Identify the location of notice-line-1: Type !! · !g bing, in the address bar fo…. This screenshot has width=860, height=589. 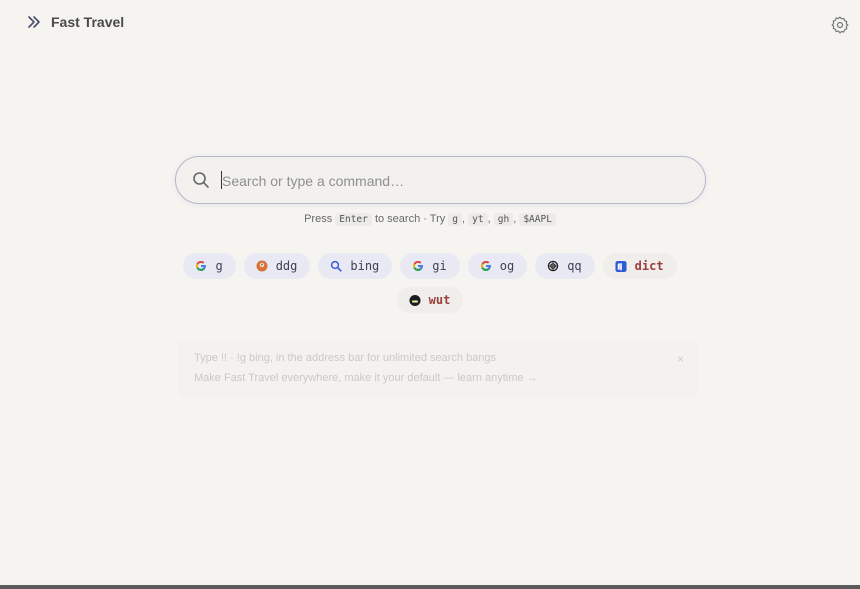
(345, 358).